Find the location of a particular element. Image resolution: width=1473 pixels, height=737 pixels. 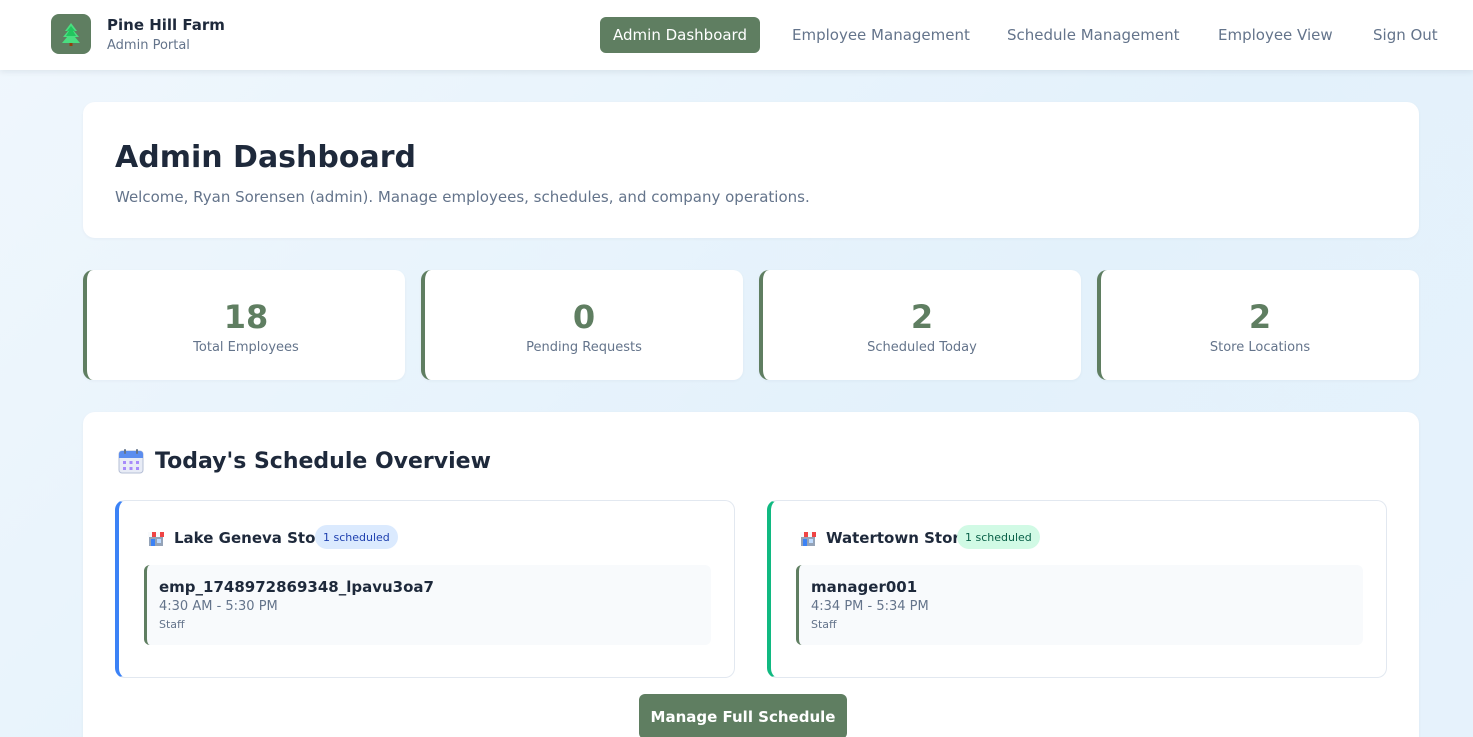

pine-tree-icon is located at coordinates (71, 34).